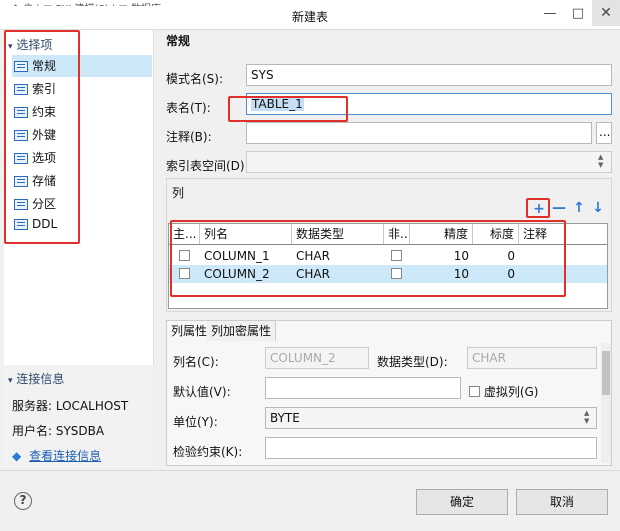  Describe the element at coordinates (242, 331) in the screenshot. I see `tab-encryption-properties: 列加密属性` at that location.